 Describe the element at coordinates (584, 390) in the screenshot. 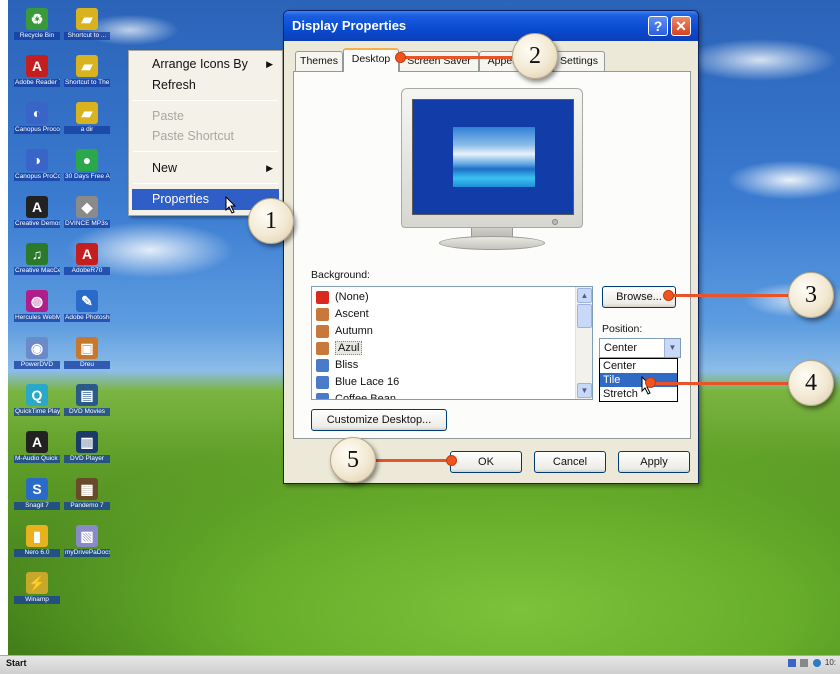

I see `scroll-down-icon: ▼` at that location.